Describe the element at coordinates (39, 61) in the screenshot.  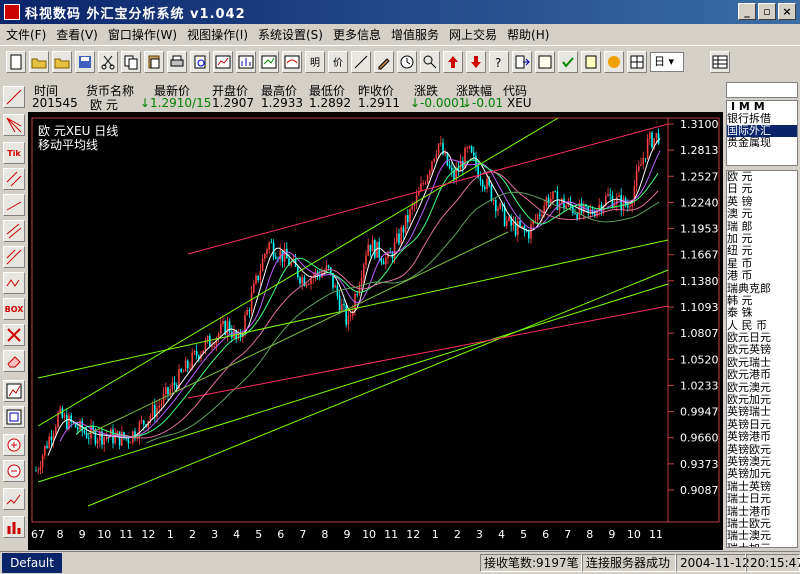
I see `open-icon` at that location.